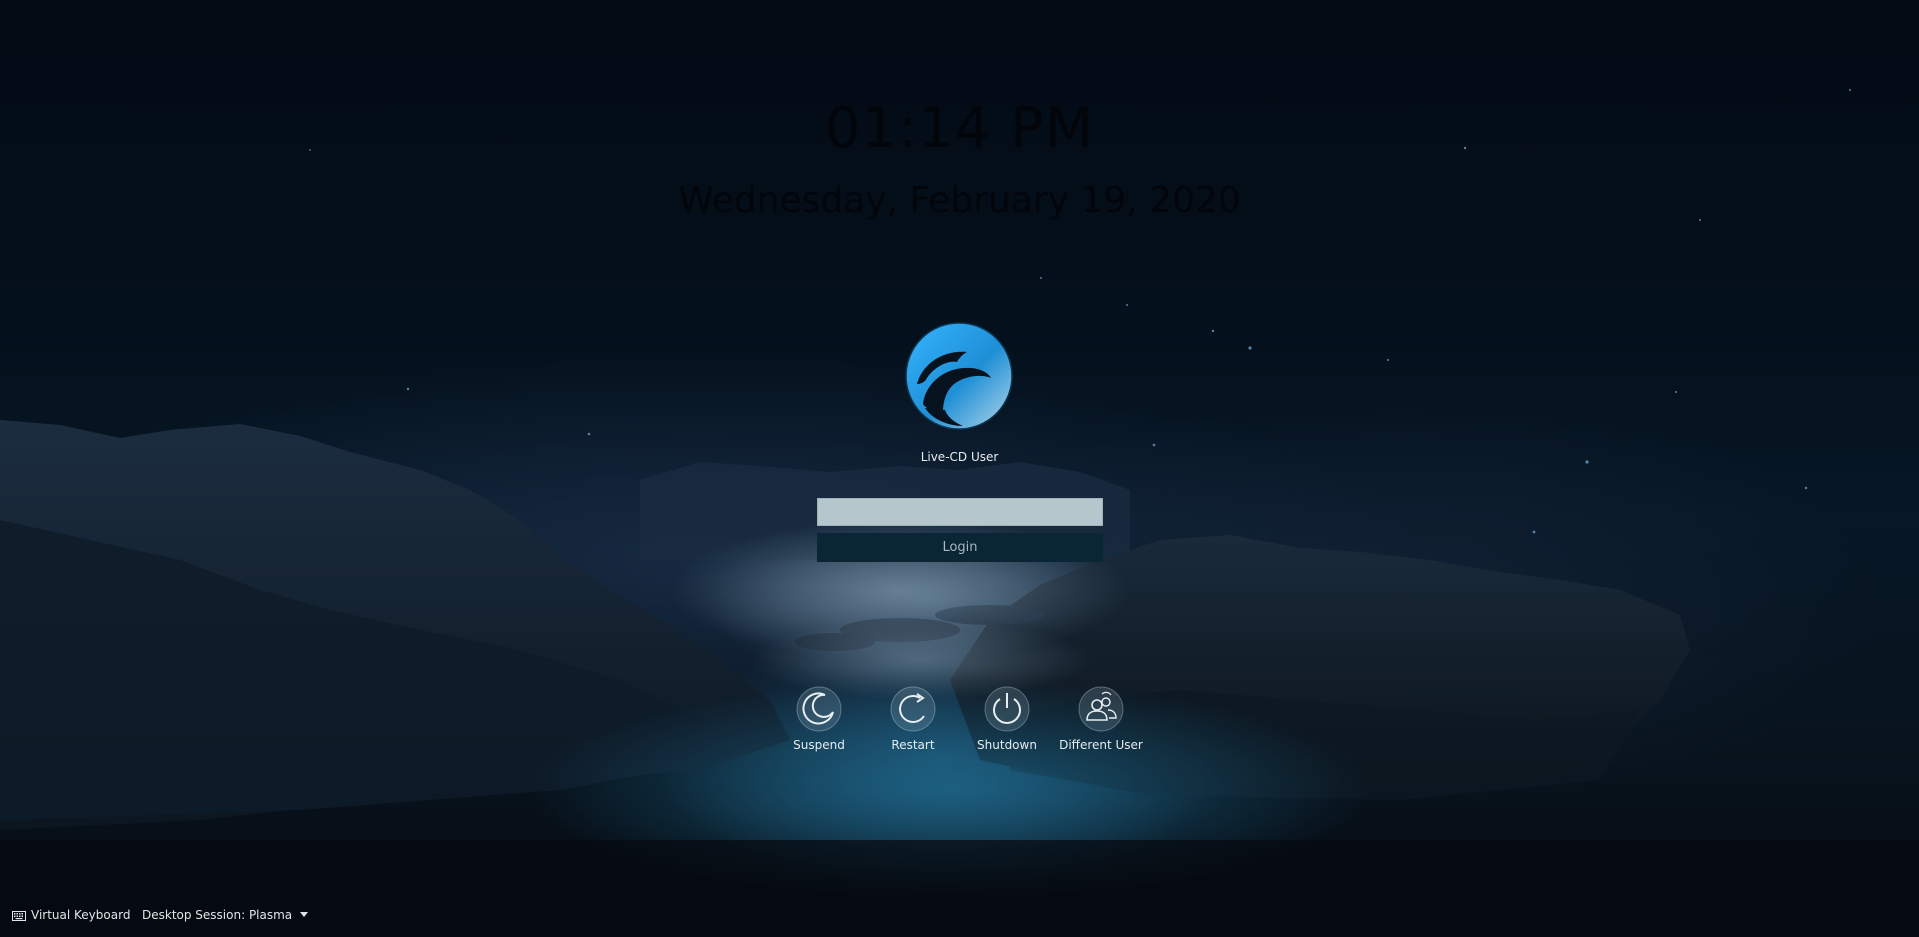 This screenshot has width=1919, height=937. I want to click on password-input, so click(960, 512).